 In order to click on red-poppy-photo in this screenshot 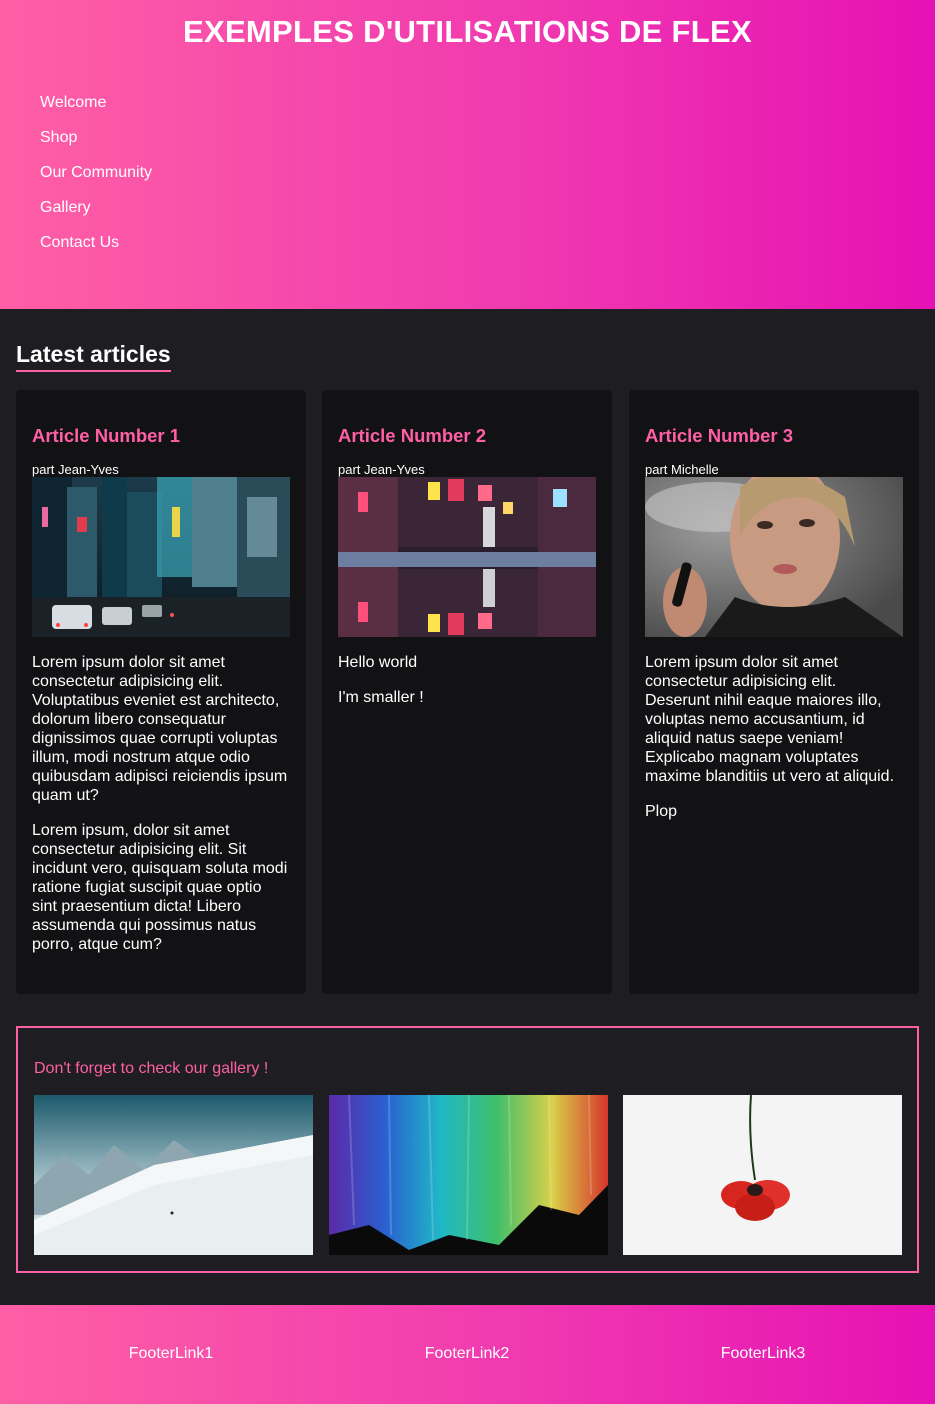, I will do `click(762, 1175)`.